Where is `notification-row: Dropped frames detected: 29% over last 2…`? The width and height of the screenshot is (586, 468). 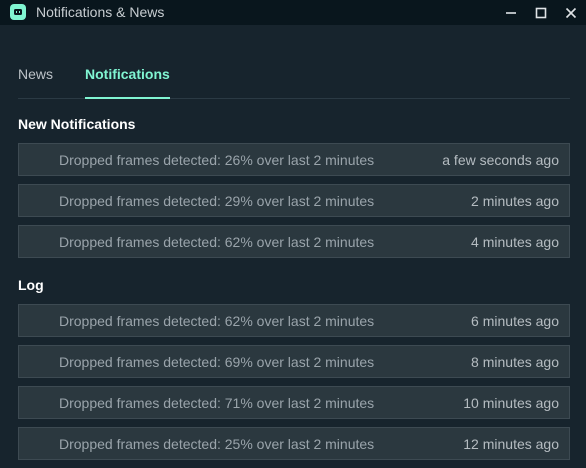 notification-row: Dropped frames detected: 29% over last 2… is located at coordinates (294, 200).